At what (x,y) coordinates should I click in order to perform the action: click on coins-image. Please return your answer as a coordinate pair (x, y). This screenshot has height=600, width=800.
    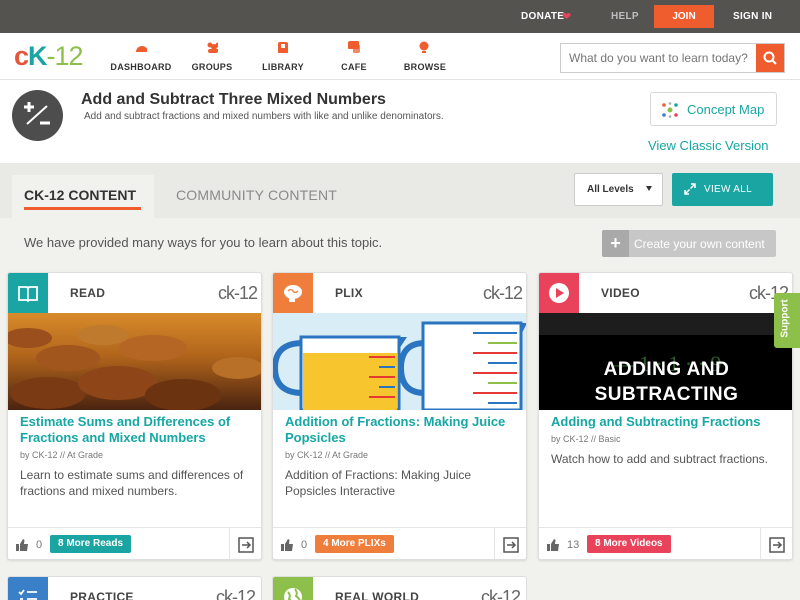
    Looking at the image, I should click on (134, 367).